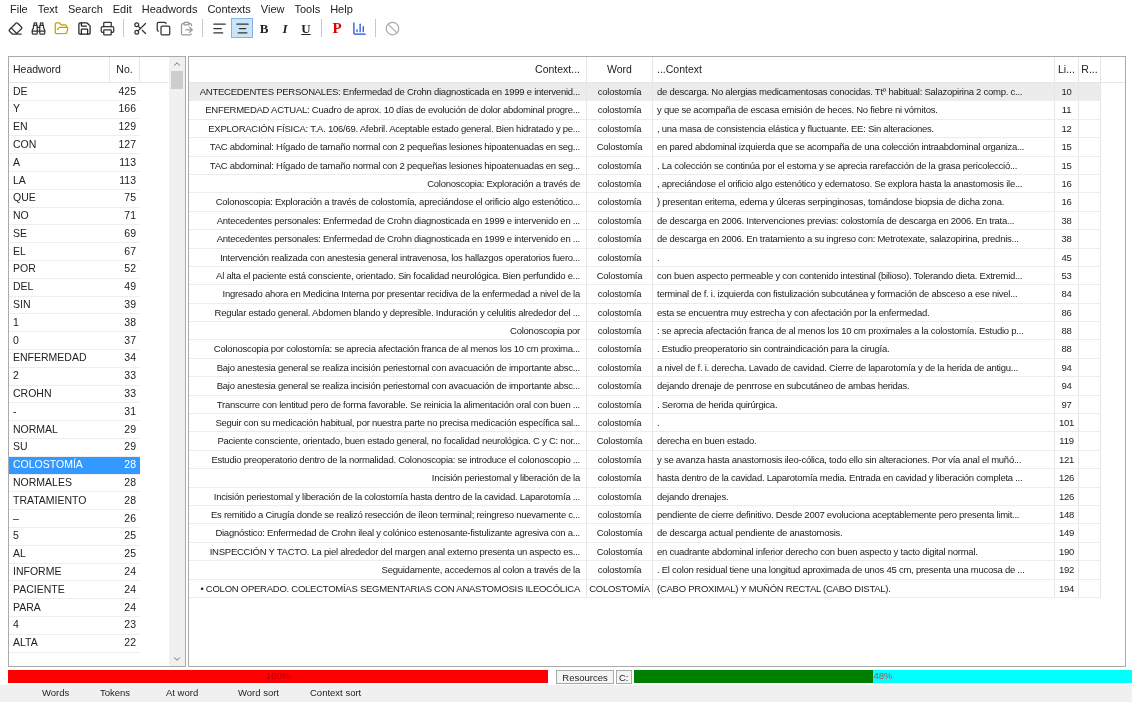 The image size is (1132, 702). I want to click on headword-row: 2 33, so click(74, 376).